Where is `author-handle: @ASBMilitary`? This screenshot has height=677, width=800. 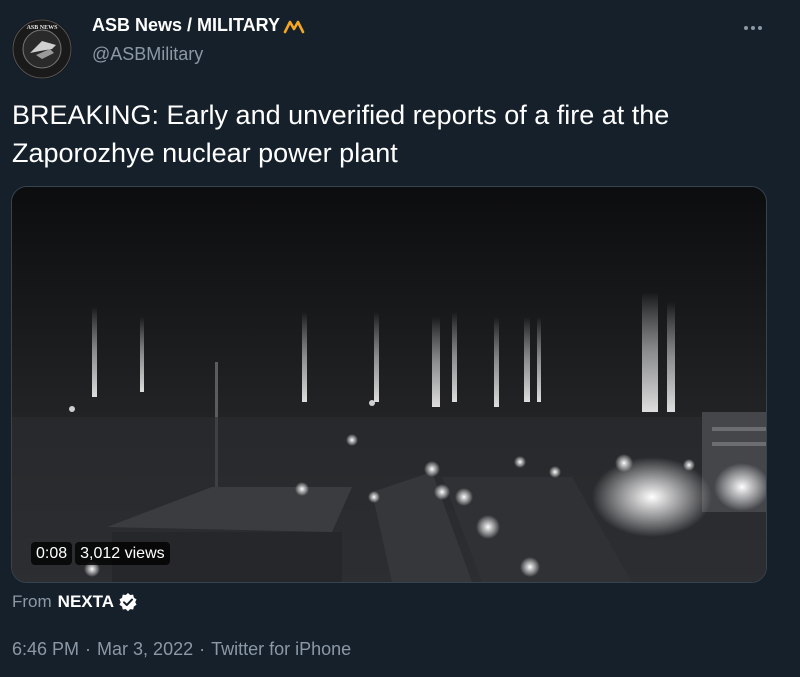 author-handle: @ASBMilitary is located at coordinates (147, 54).